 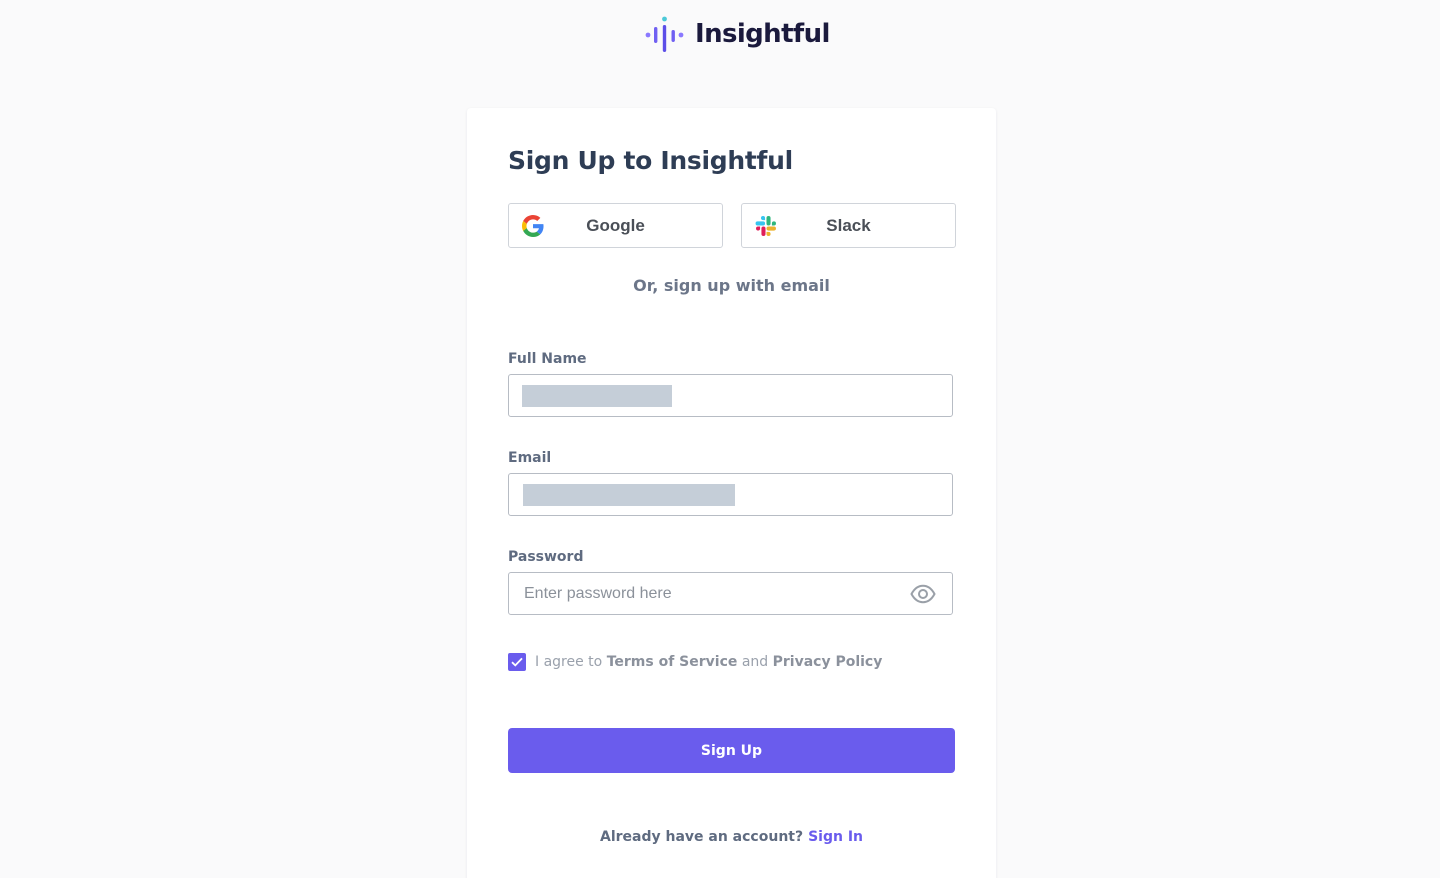 I want to click on already-have-account-text: Already have an account?, so click(x=701, y=837).